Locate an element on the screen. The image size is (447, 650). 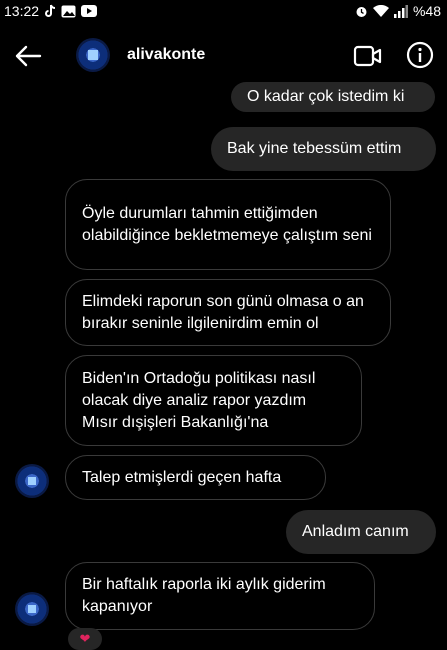
message-outgoing: Anladım canım is located at coordinates (361, 532).